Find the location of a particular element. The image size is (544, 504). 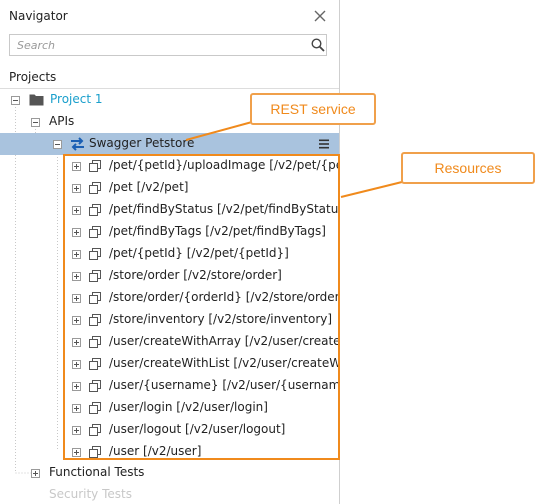

apis-label: APIs is located at coordinates (62, 121).